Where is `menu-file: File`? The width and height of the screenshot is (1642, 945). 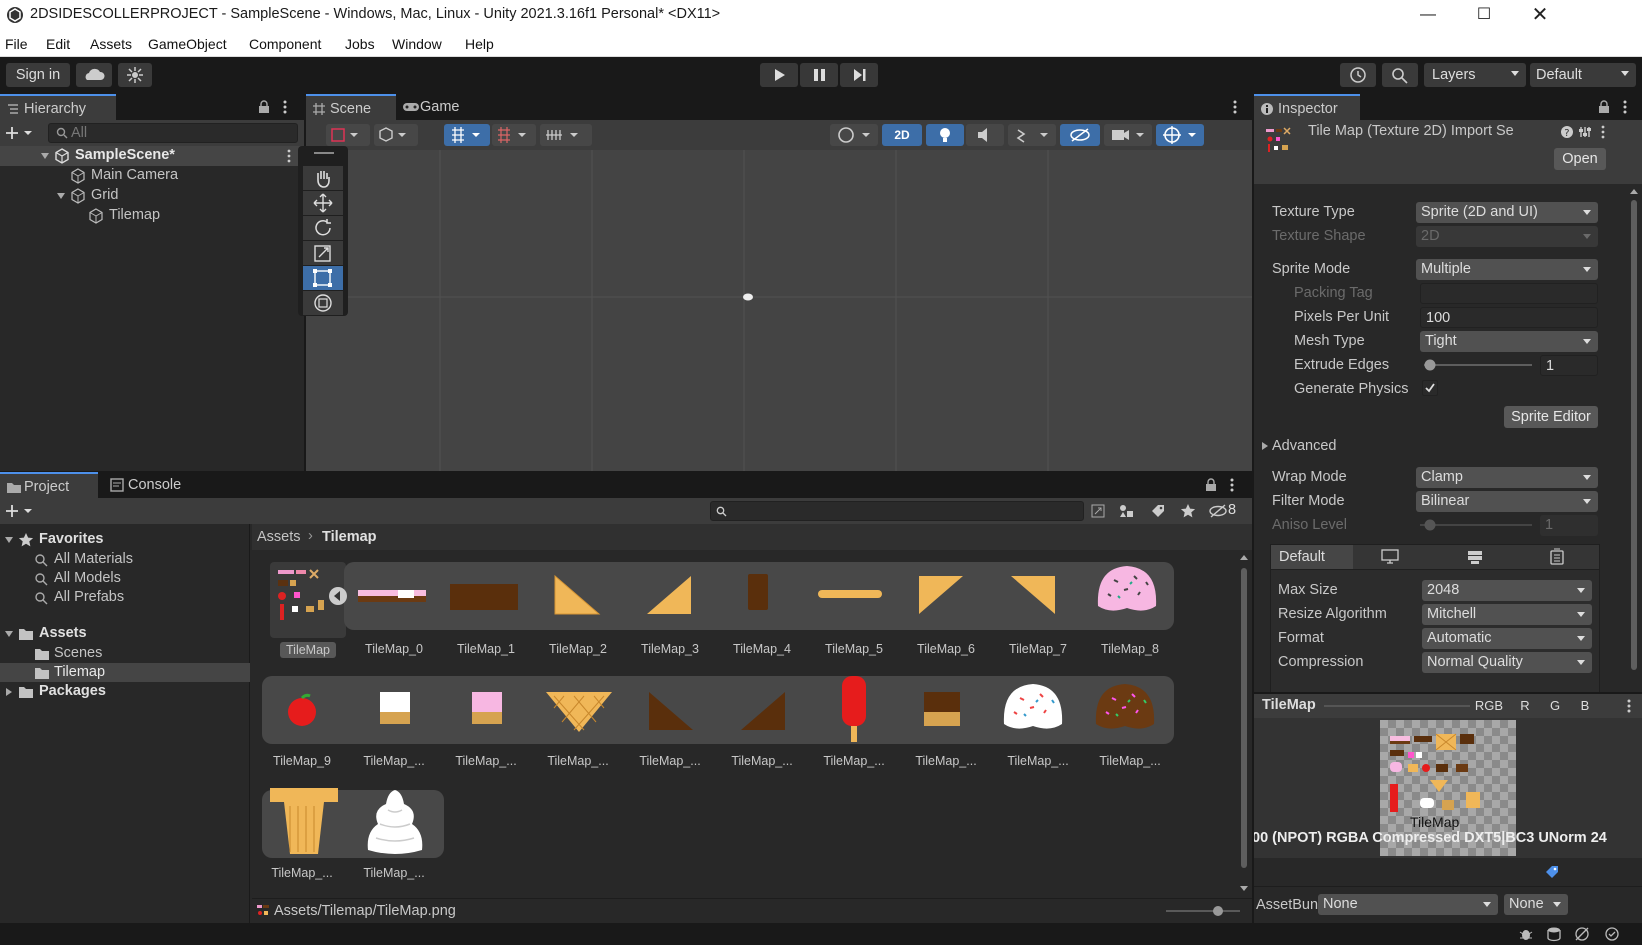
menu-file: File is located at coordinates (16, 44).